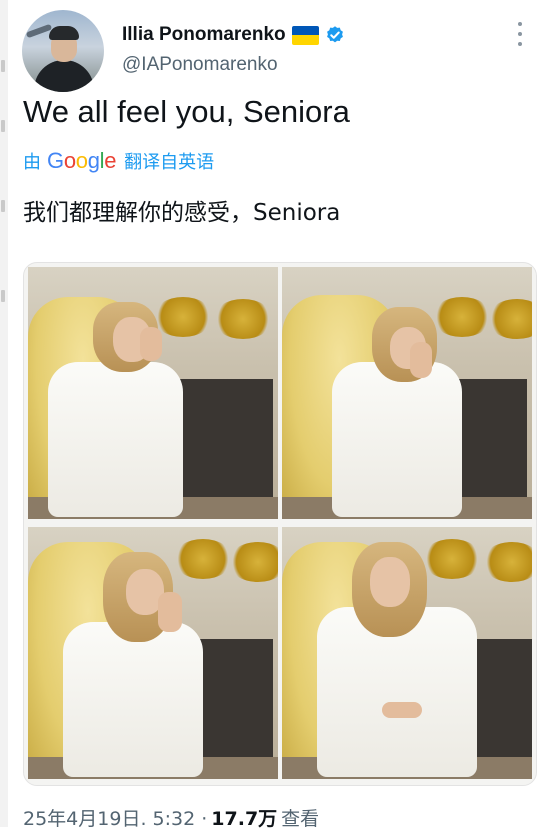  What do you see at coordinates (4, 413) in the screenshot?
I see `left-edge-strip` at bounding box center [4, 413].